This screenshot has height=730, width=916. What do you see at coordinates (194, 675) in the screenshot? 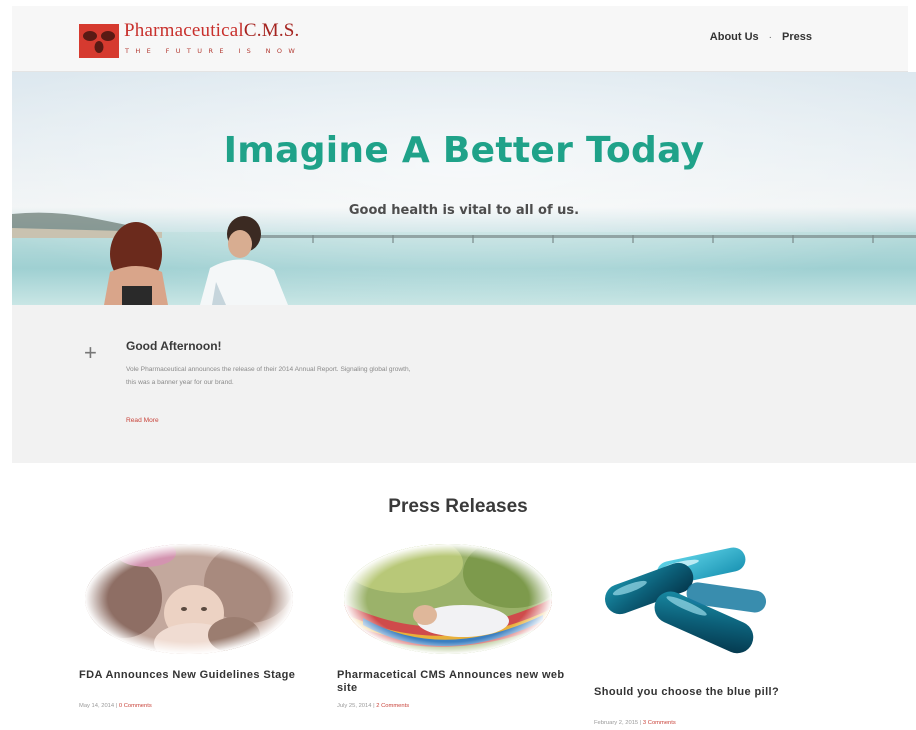
I see `press-card-1-title: FDA Announces New Guidelines Stage` at bounding box center [194, 675].